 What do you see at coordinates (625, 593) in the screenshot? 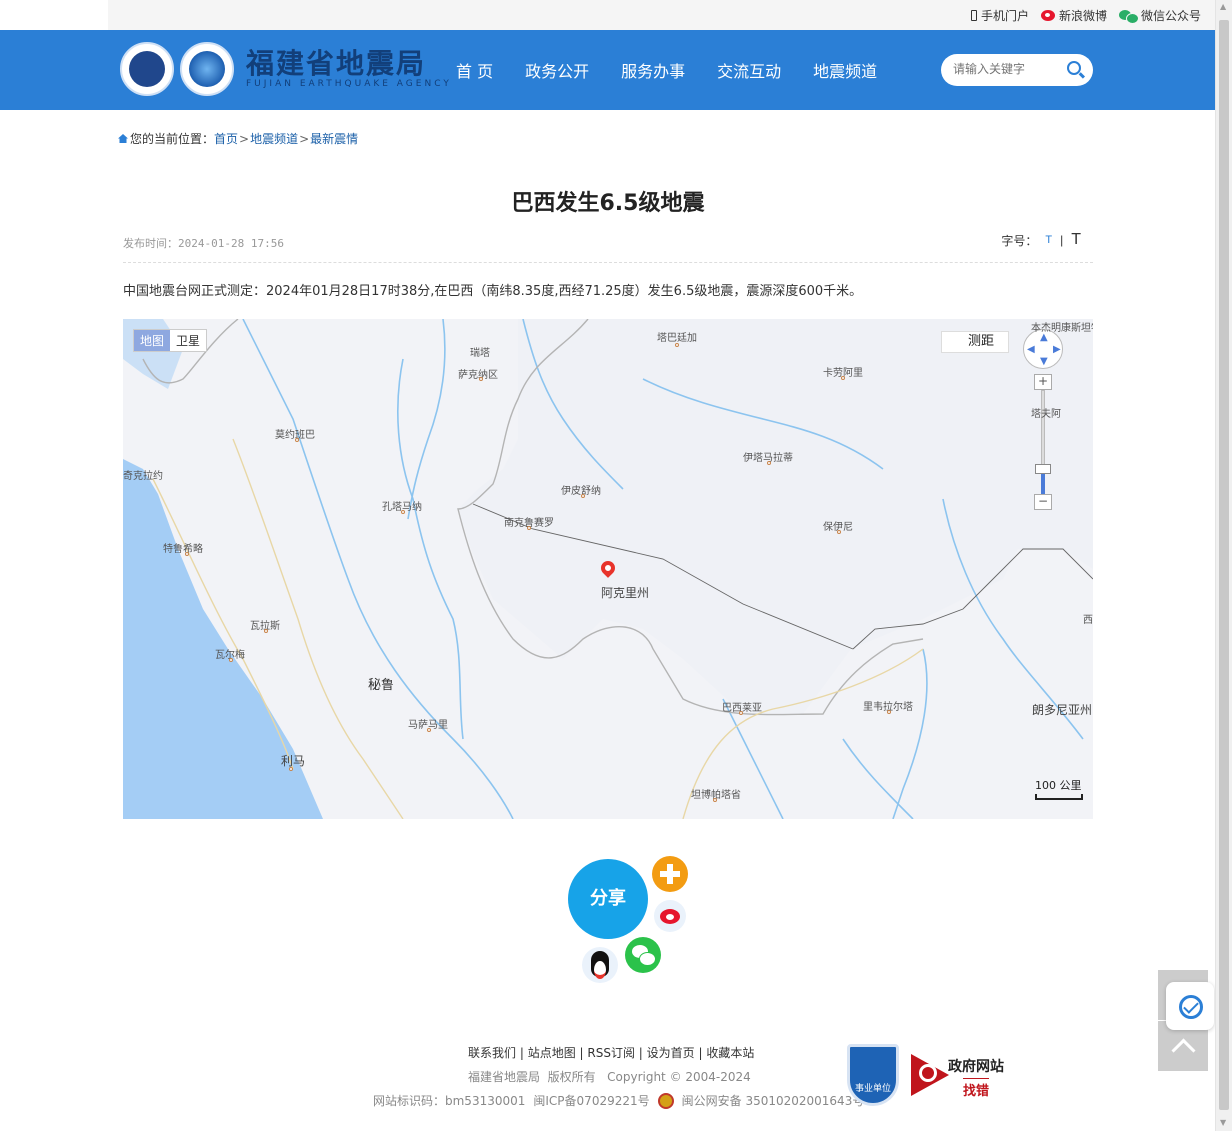
I see `map-label-epicenter: 阿克里州` at bounding box center [625, 593].